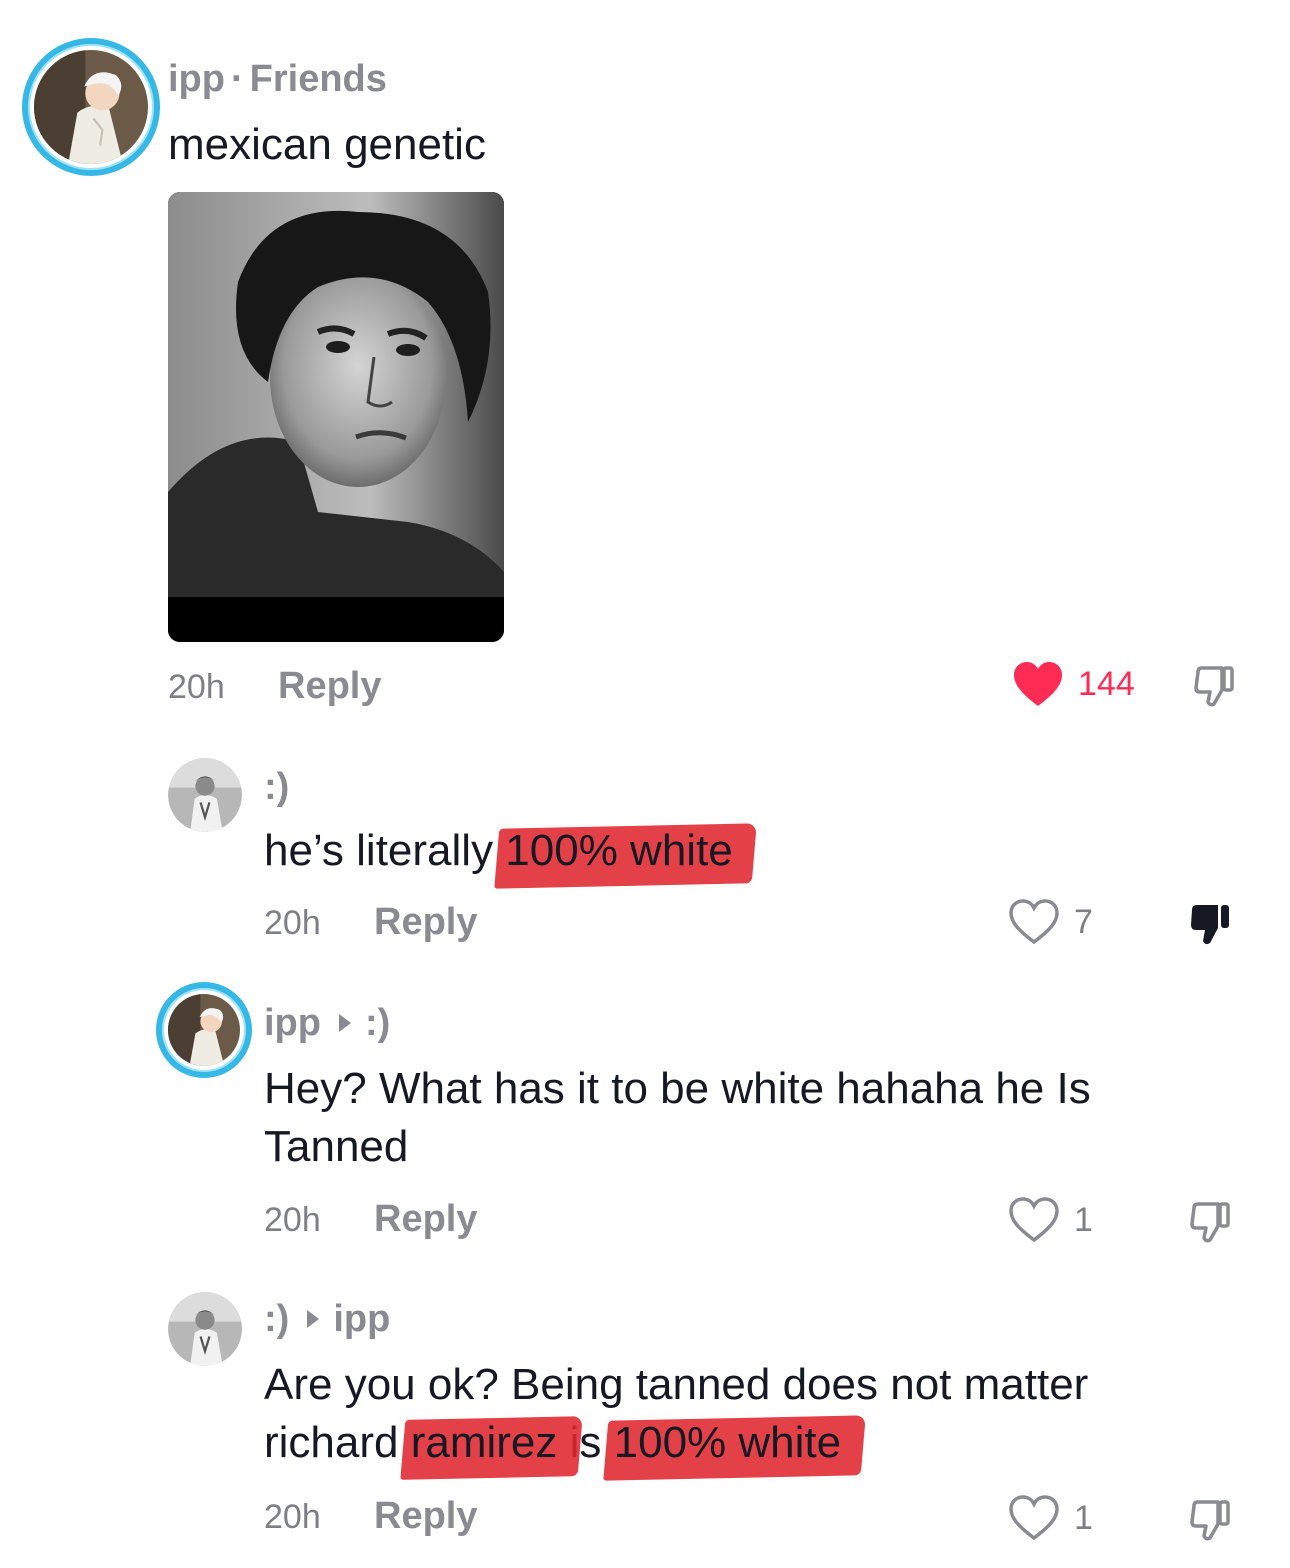 The width and height of the screenshot is (1290, 1568). I want to click on comment-author: :), so click(276, 787).